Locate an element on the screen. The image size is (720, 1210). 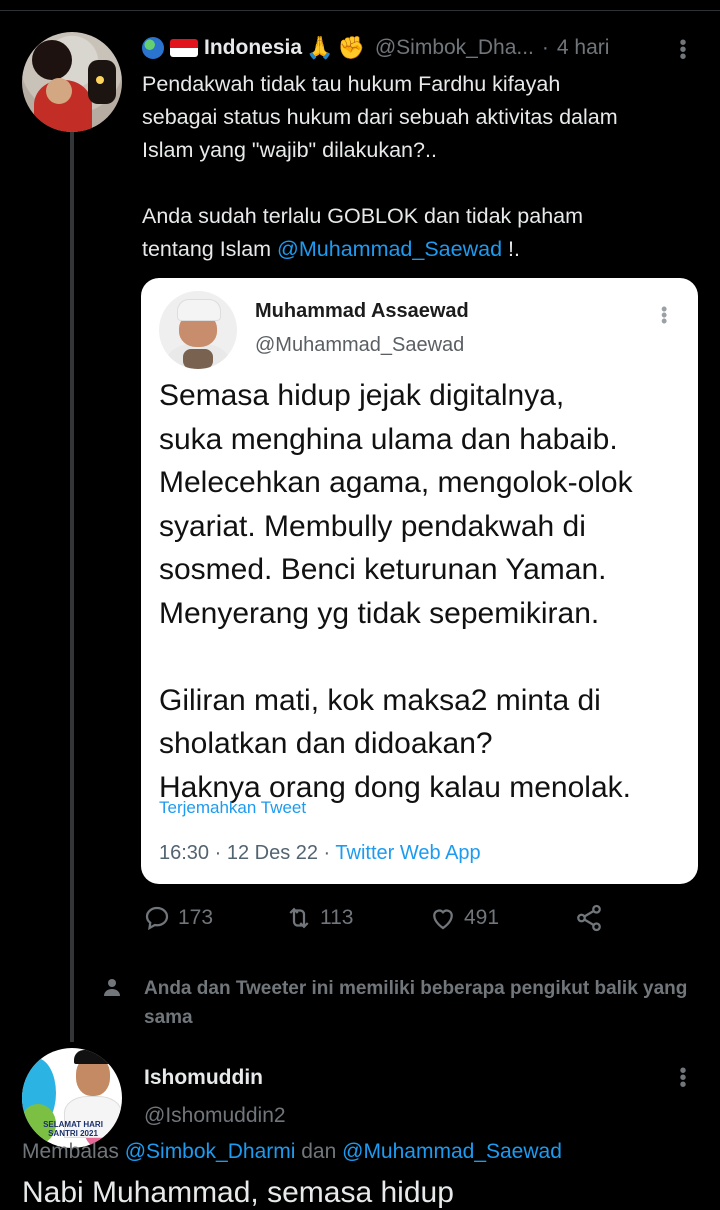
indonesia-flag-icon is located at coordinates (184, 48).